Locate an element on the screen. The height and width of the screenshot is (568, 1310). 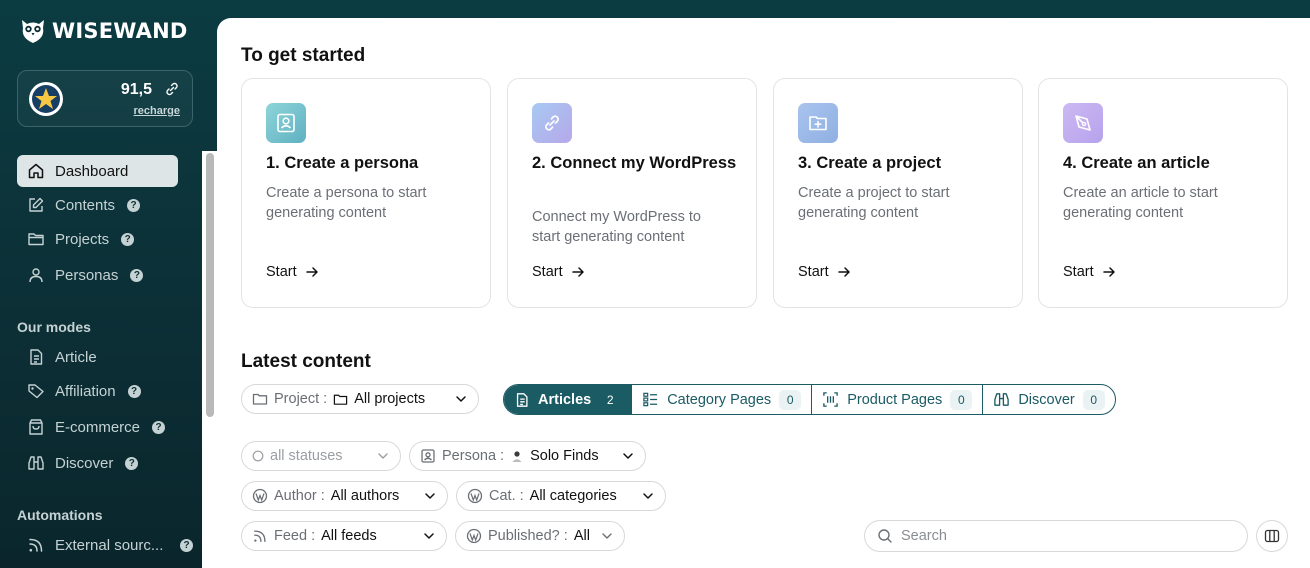
feed-filter-label: Feed : is located at coordinates (295, 536).